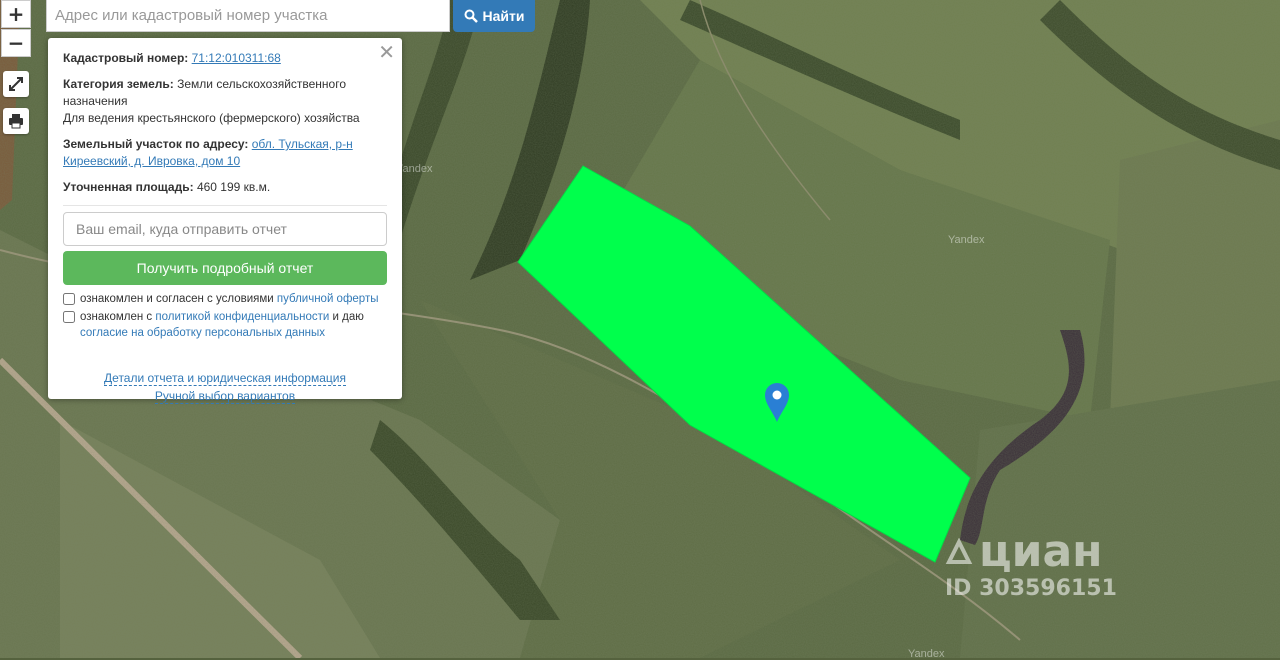 This screenshot has width=1280, height=660. What do you see at coordinates (348, 317) in the screenshot?
I see `privacy-consent-text-b: и даю` at bounding box center [348, 317].